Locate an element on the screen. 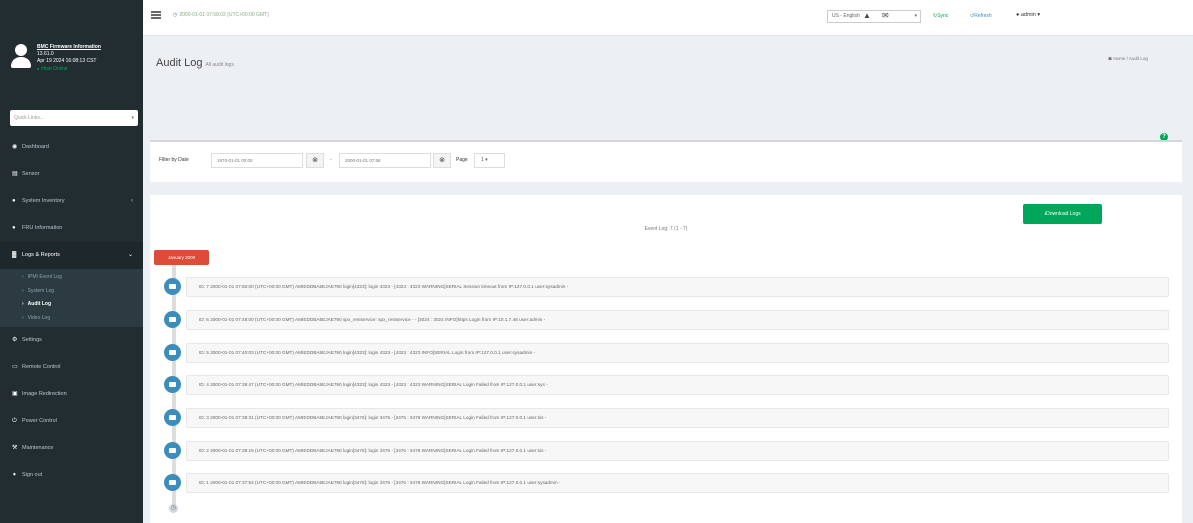  sidebar-item-sensor: ▤ Sensor is located at coordinates (71, 174).